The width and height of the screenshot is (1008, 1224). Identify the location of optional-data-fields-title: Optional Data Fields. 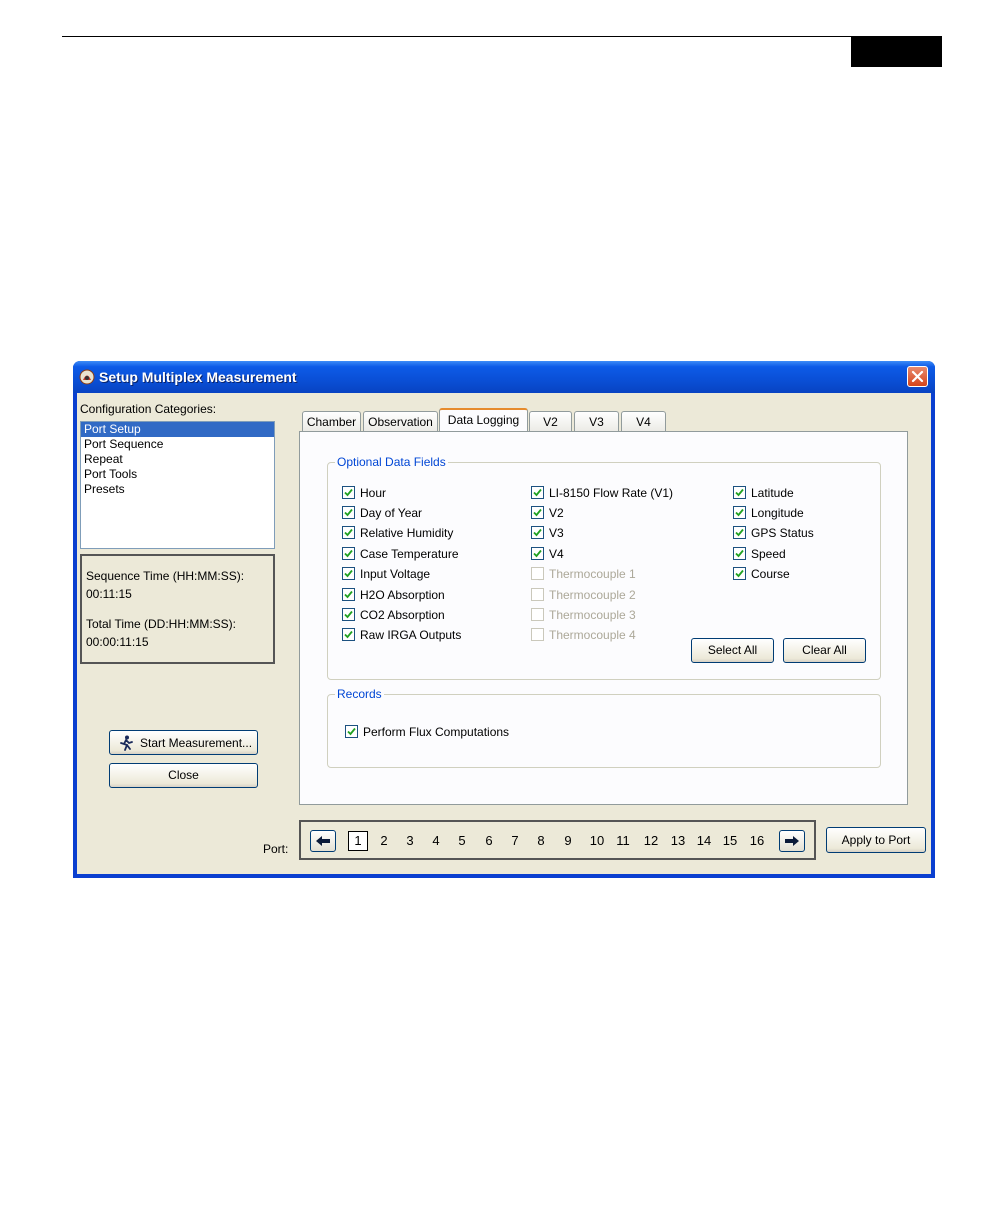
(391, 462).